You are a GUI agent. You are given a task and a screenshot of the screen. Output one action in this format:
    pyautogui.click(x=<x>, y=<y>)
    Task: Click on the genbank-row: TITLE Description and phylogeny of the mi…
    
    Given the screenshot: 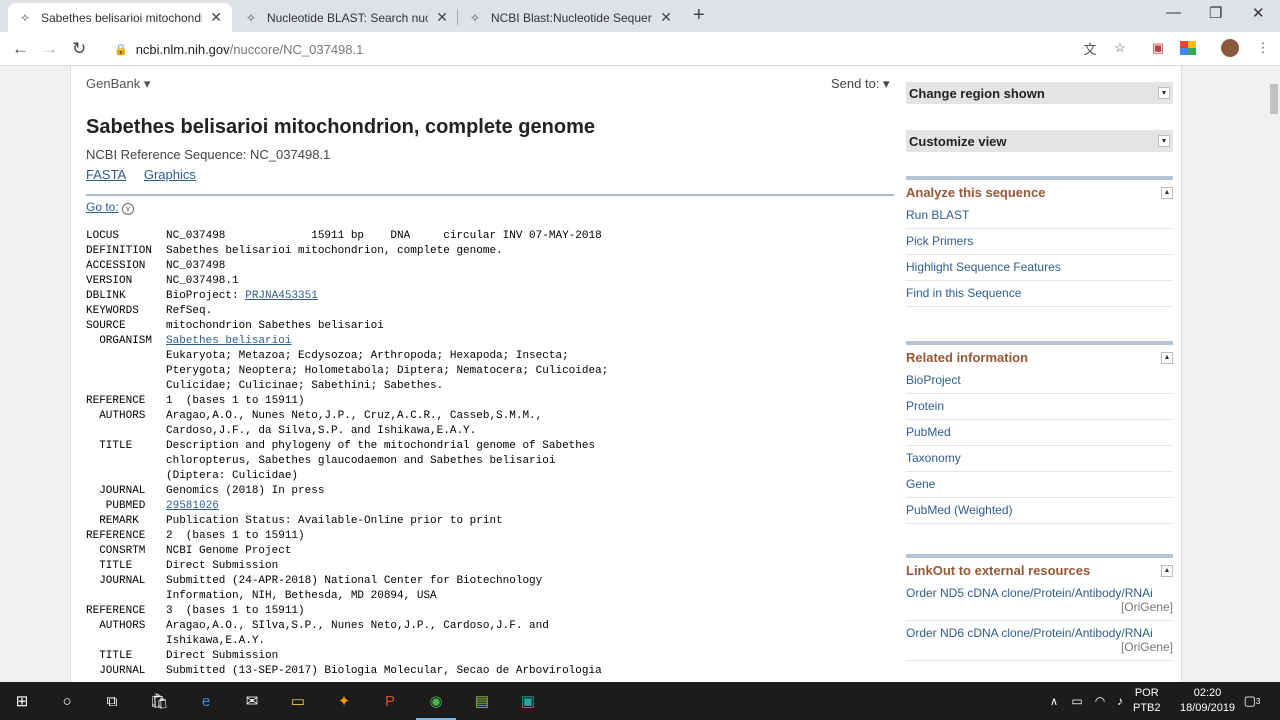 What is the action you would take?
    pyautogui.click(x=347, y=446)
    